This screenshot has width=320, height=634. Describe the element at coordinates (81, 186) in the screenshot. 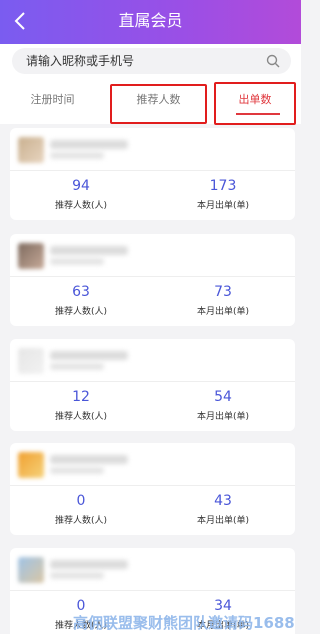

I see `referrals-count: 94` at that location.